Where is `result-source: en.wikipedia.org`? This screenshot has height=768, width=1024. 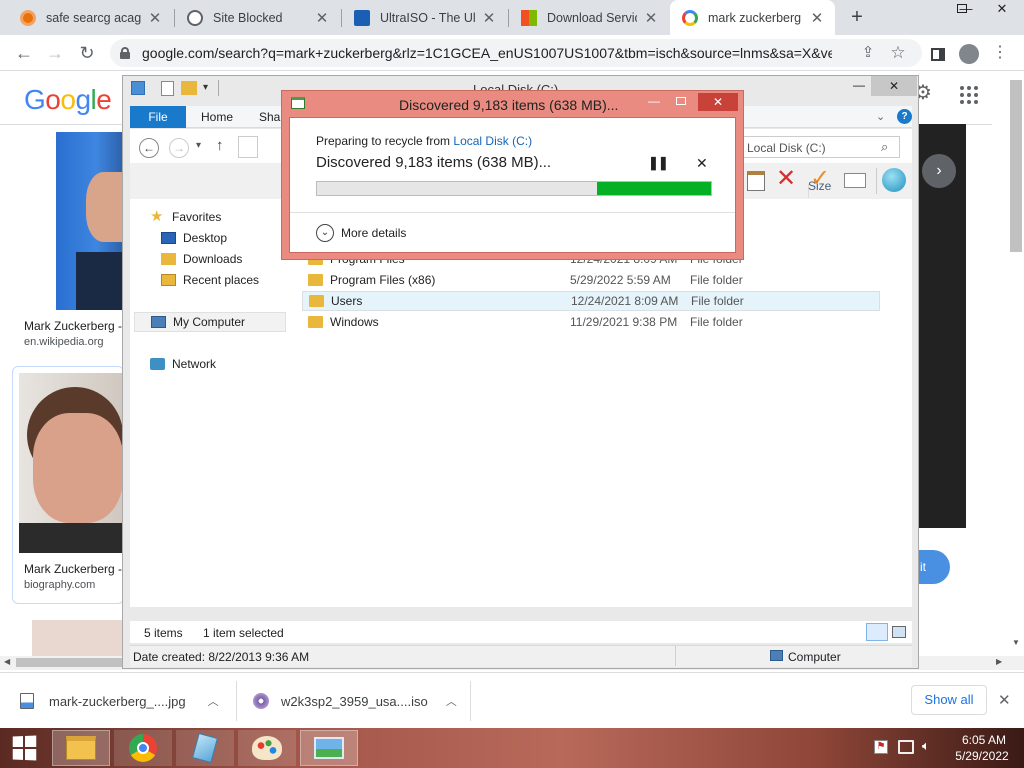
result-source: en.wikipedia.org is located at coordinates (64, 342).